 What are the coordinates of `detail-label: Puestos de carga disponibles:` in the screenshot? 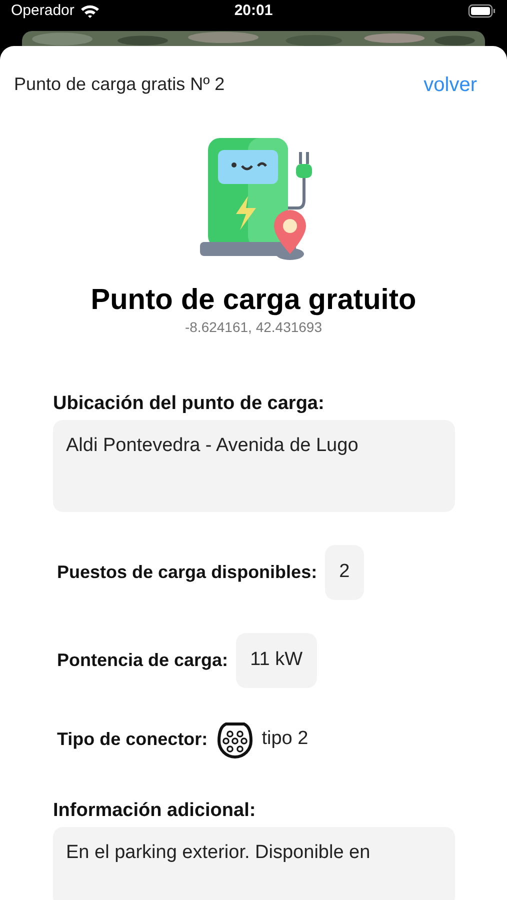 It's located at (187, 572).